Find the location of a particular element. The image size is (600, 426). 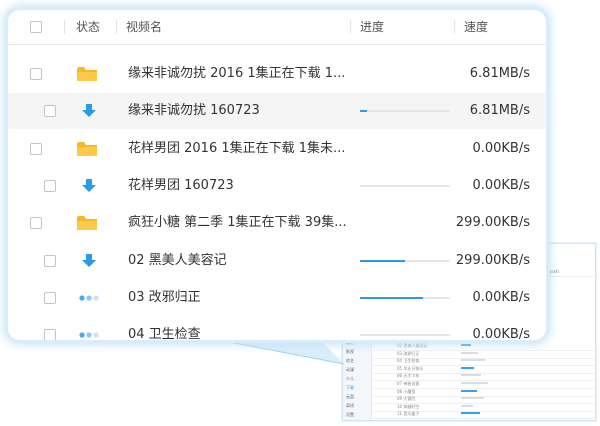

task-name: 04 卫生检查 is located at coordinates (164, 333).